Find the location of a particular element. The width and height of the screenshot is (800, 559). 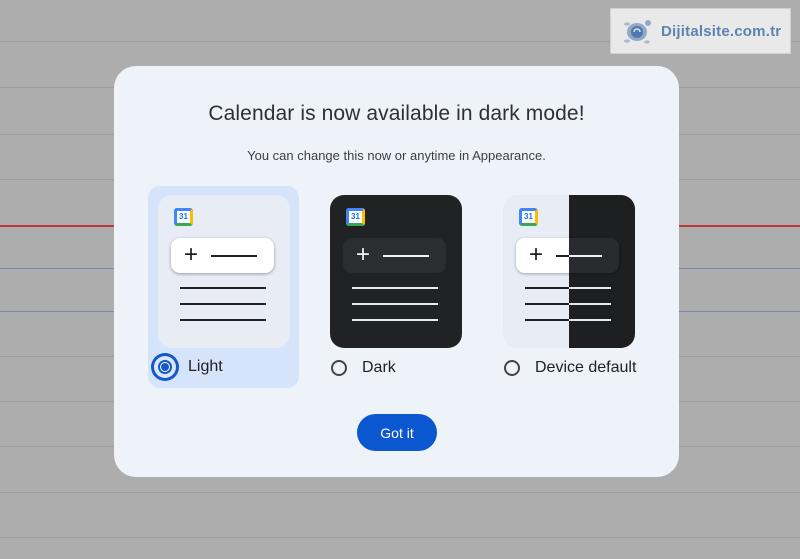

device-default-theme-preview: 31 + is located at coordinates (569, 271).